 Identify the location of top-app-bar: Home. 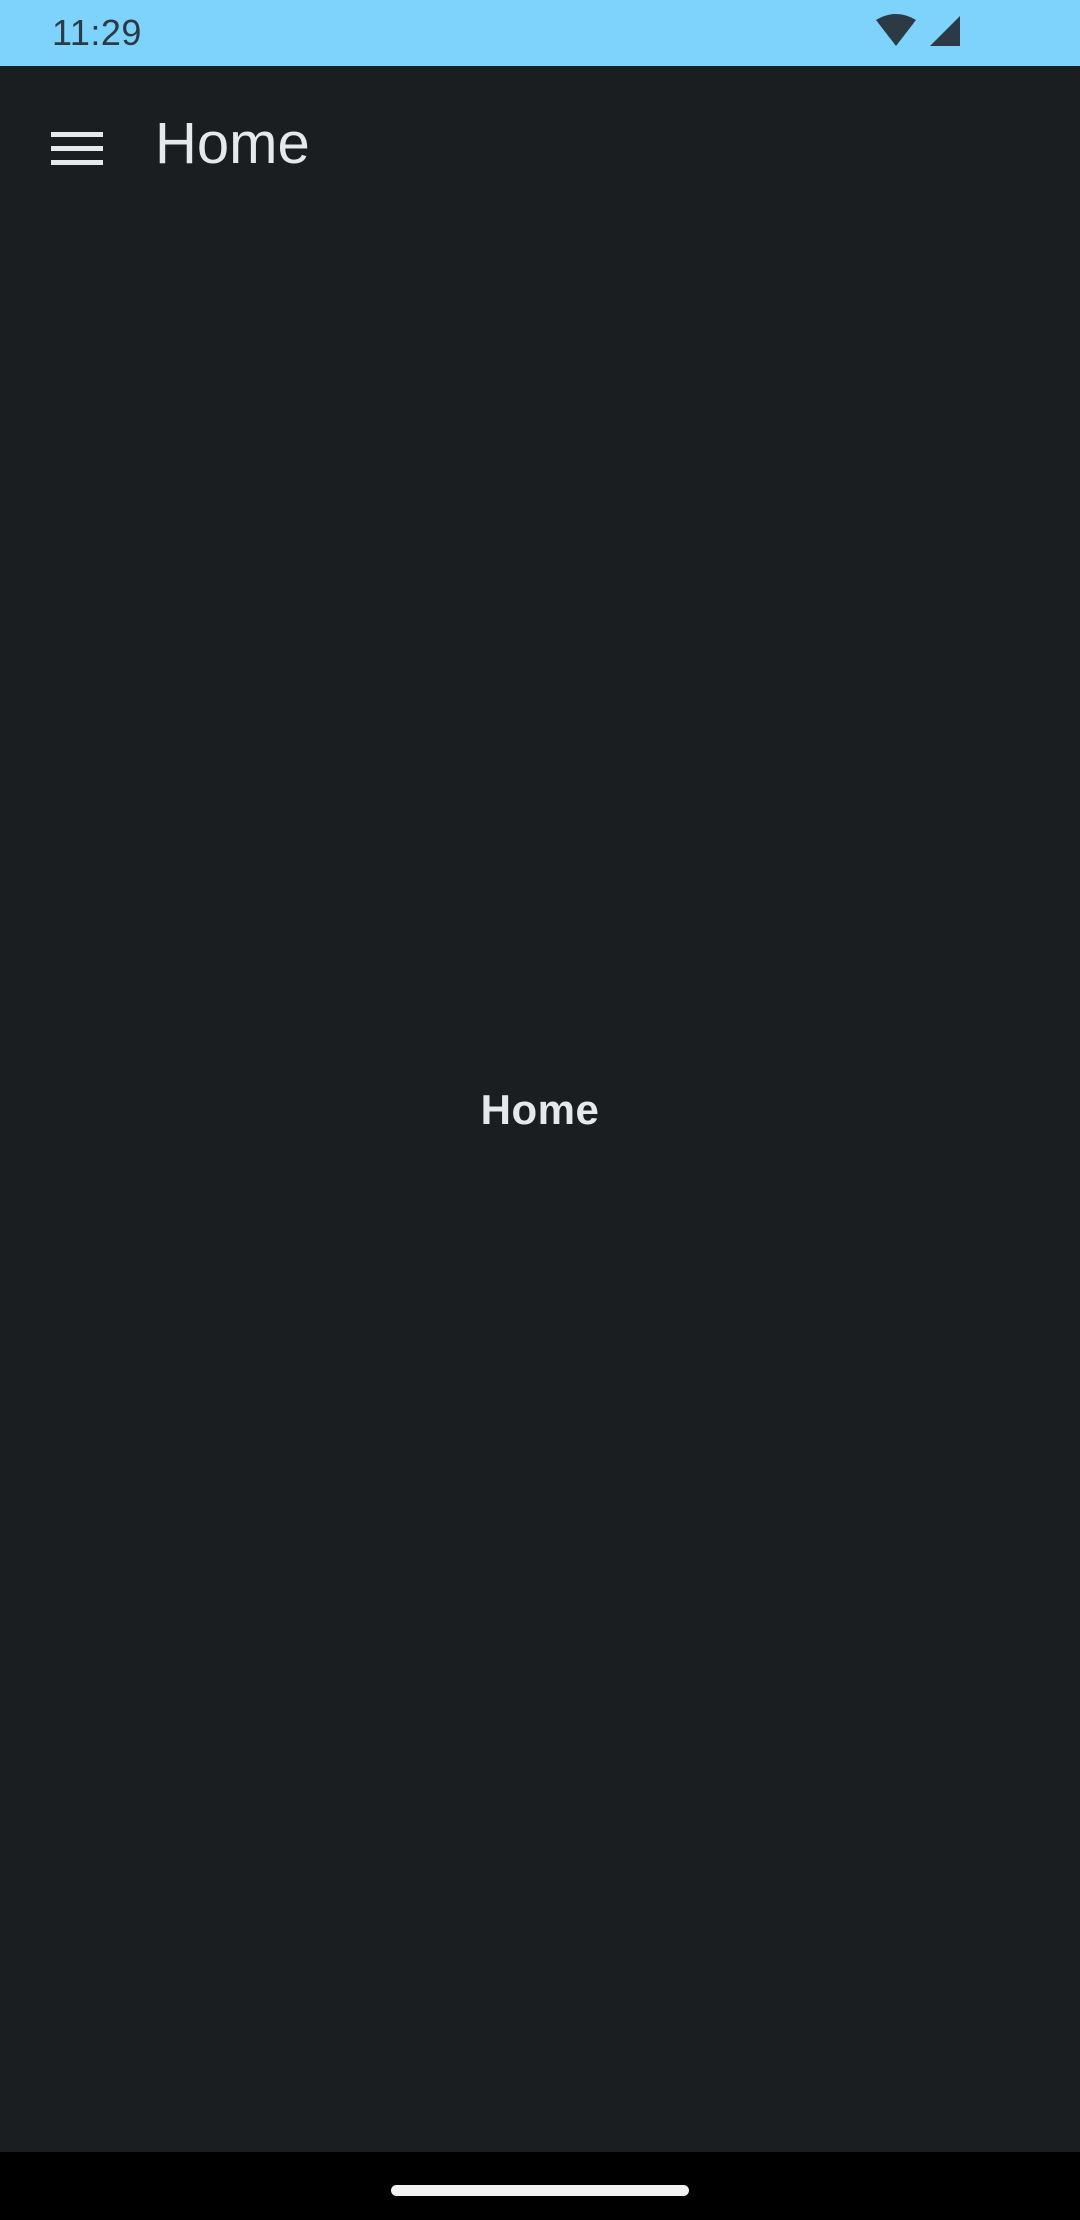
(540, 154).